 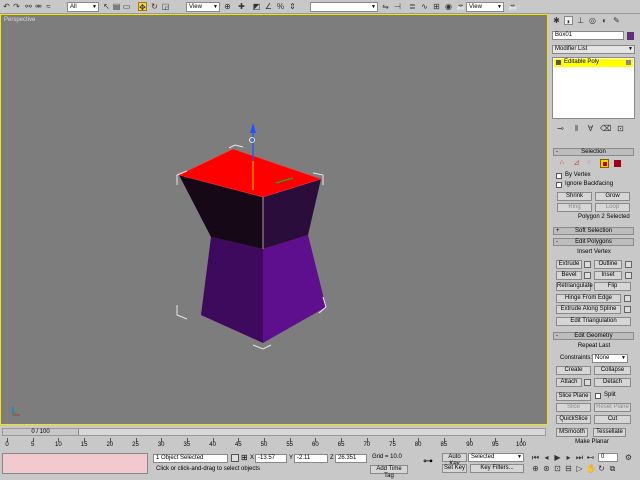 What do you see at coordinates (75, 463) in the screenshot?
I see `maxscript-listener` at bounding box center [75, 463].